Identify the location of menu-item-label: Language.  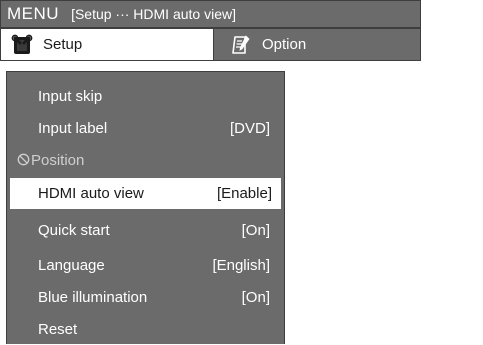
(71, 265).